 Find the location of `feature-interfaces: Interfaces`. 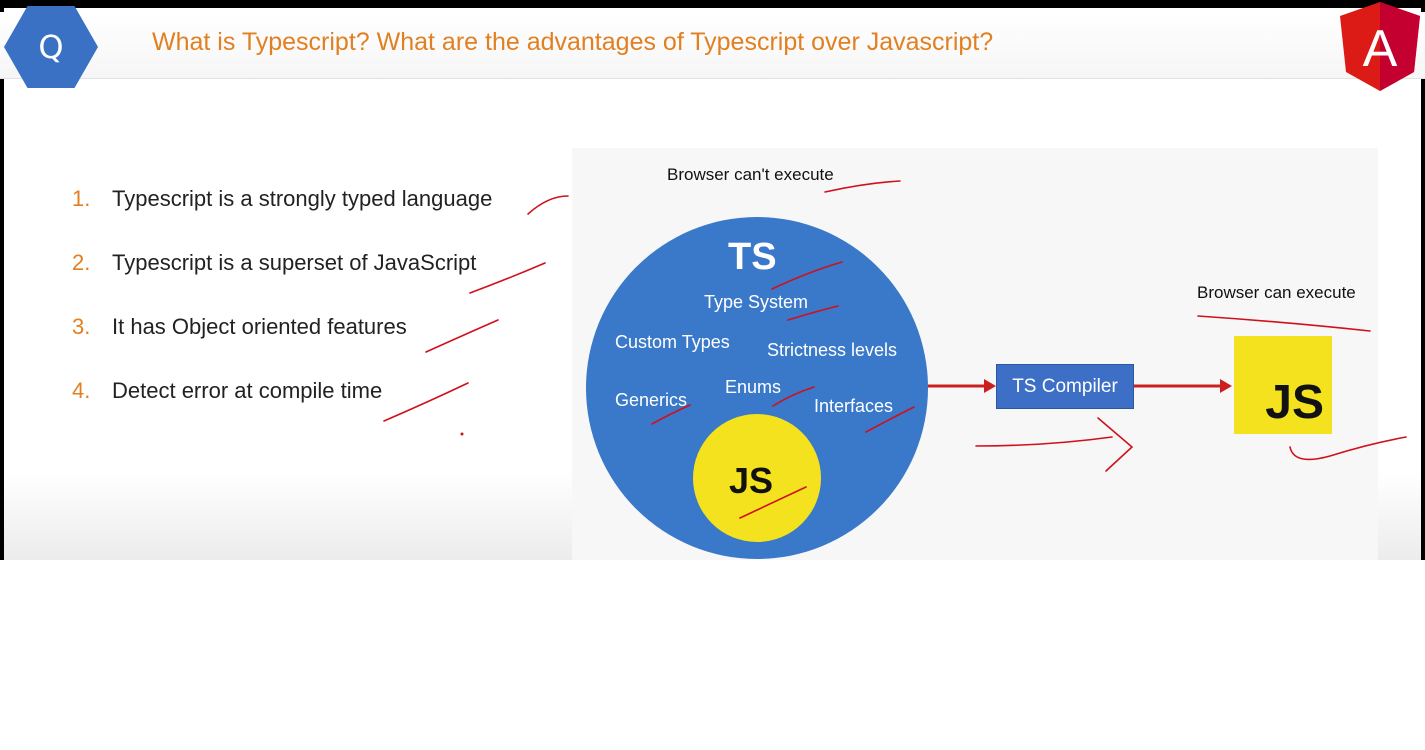

feature-interfaces: Interfaces is located at coordinates (854, 406).